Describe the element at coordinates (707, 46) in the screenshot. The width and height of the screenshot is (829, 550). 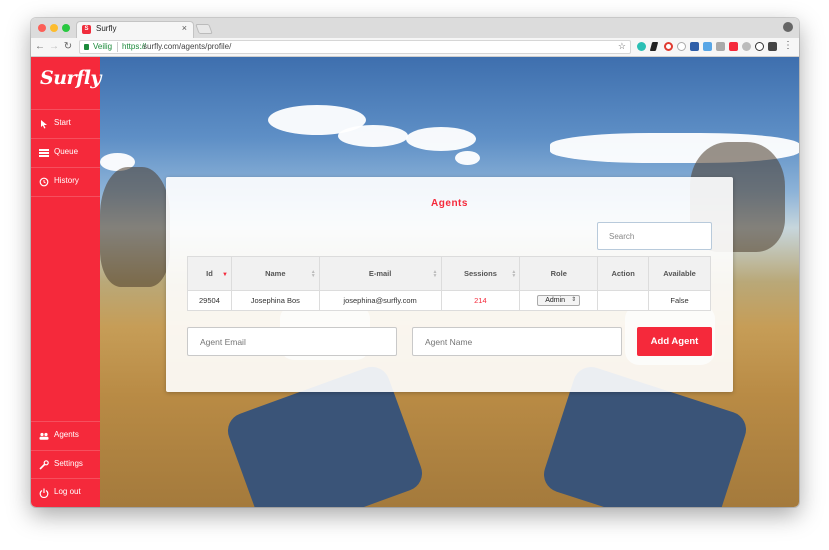
I see `extension-blue-icon` at that location.